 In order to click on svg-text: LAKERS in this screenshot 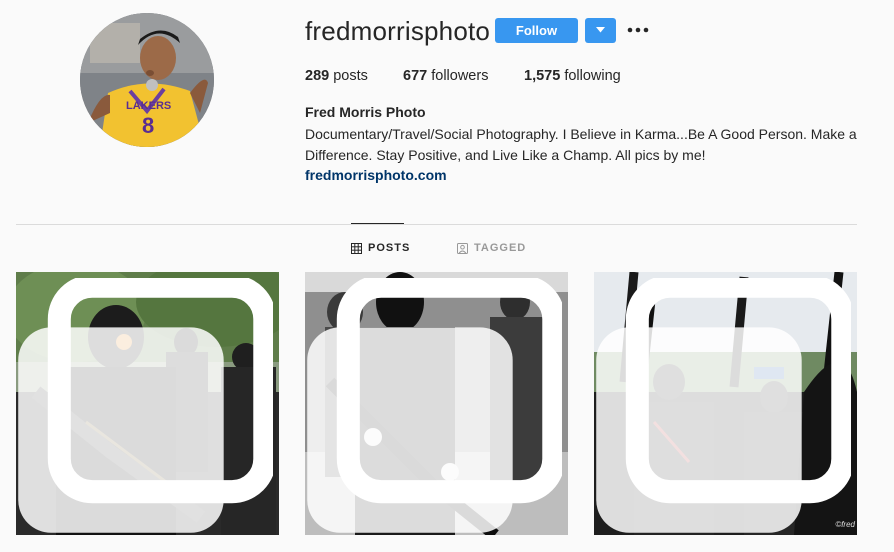, I will do `click(148, 106)`.